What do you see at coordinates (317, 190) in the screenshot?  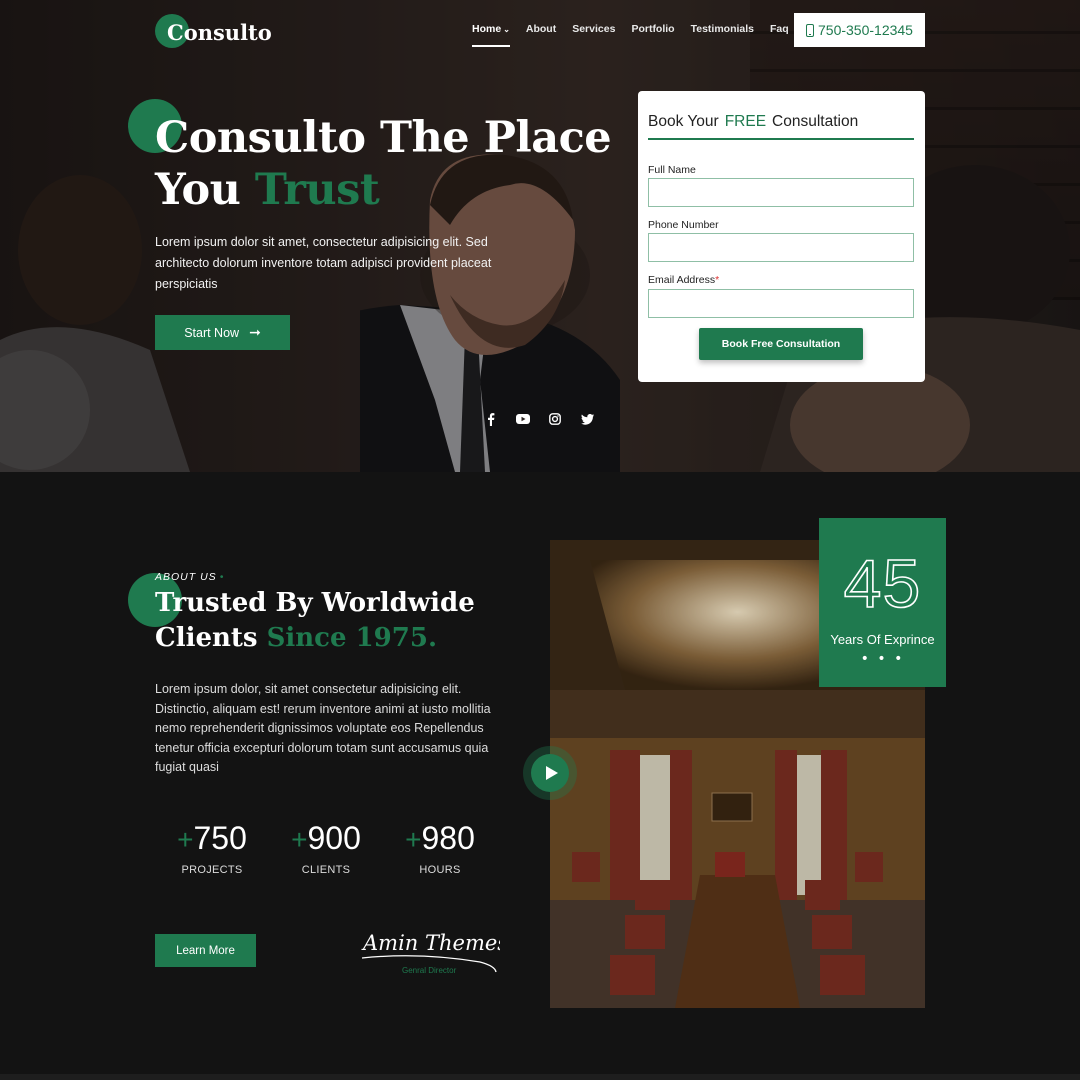 I see `hero-title-highlight: Trust` at bounding box center [317, 190].